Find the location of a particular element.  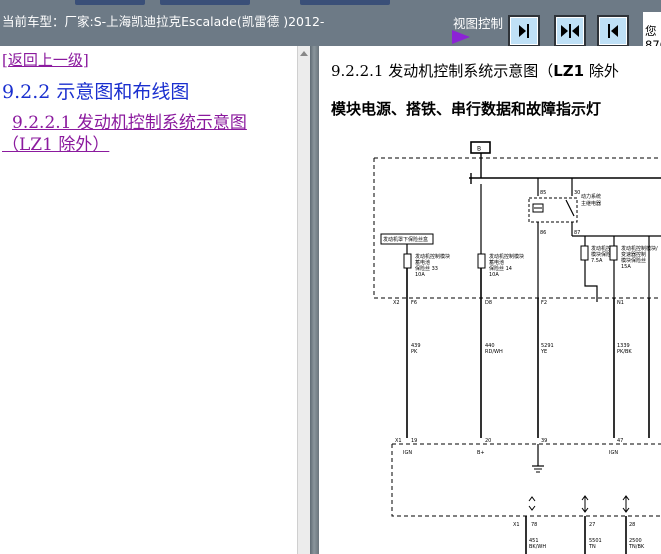

svg-text: YE is located at coordinates (543, 352).